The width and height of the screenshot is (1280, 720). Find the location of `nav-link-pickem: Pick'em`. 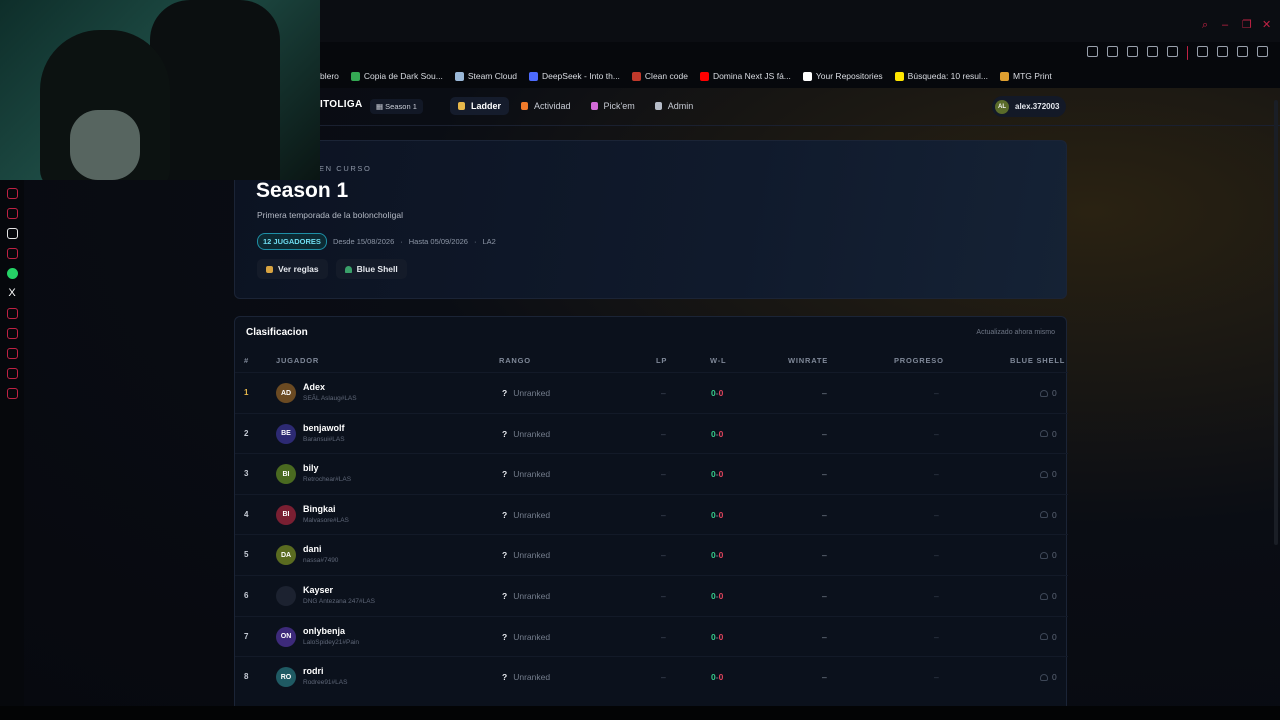

nav-link-pickem: Pick'em is located at coordinates (613, 106).